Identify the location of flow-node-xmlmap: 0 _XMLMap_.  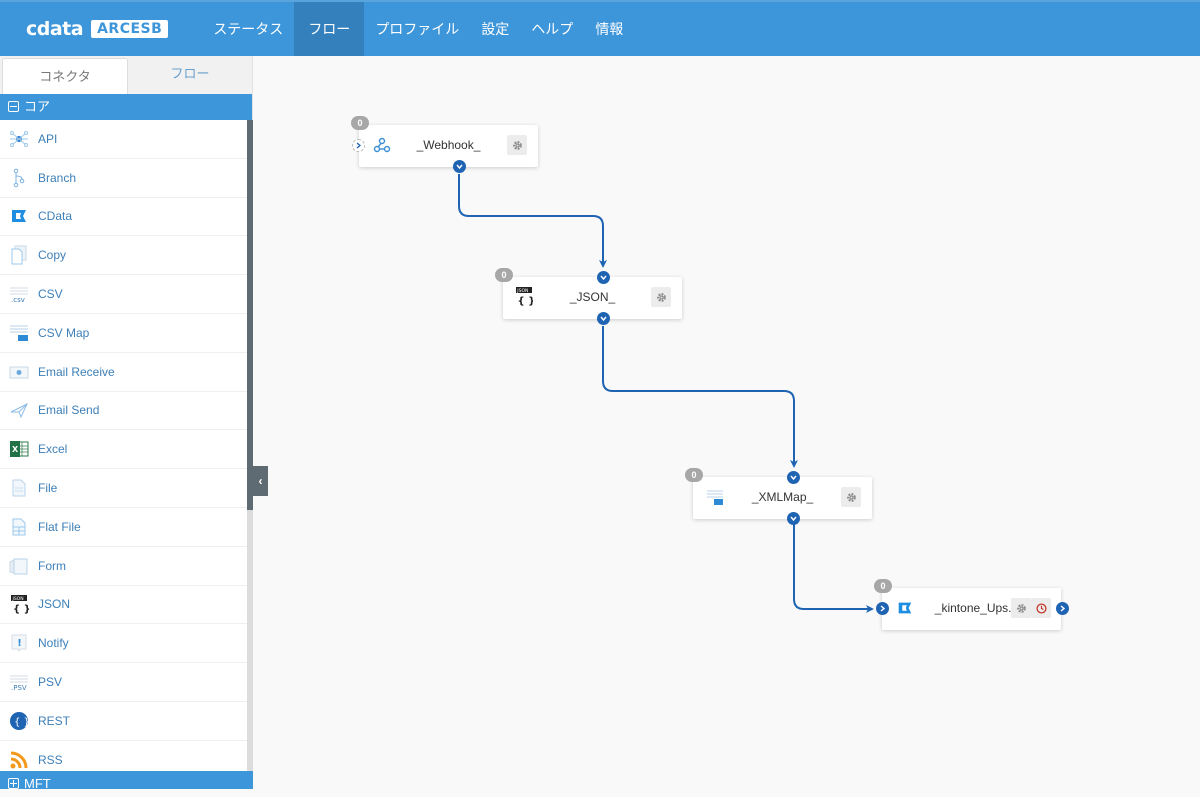
(778, 496).